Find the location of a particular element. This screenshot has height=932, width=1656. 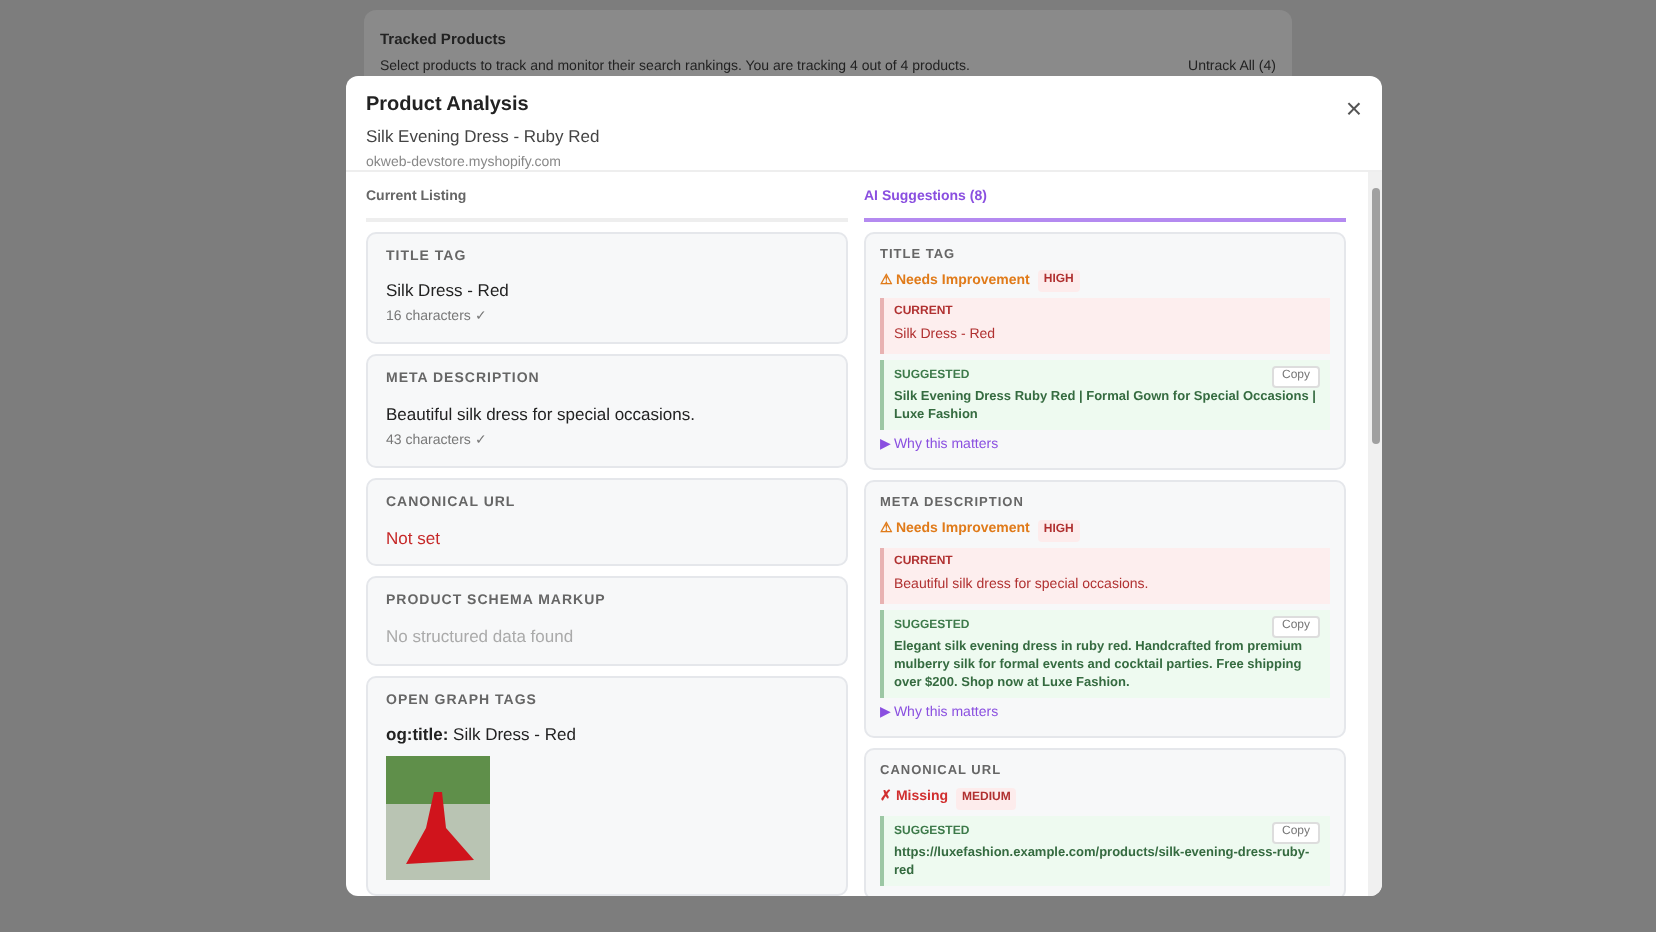

close-button: × is located at coordinates (1353, 108).